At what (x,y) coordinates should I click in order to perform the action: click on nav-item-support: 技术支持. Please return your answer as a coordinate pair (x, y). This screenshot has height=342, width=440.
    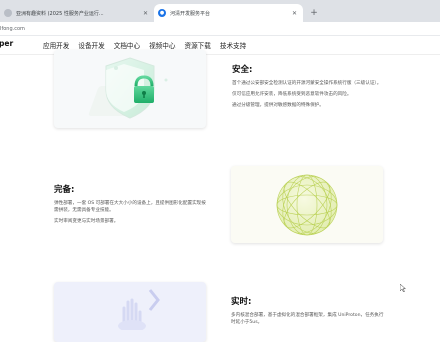
    Looking at the image, I should click on (233, 45).